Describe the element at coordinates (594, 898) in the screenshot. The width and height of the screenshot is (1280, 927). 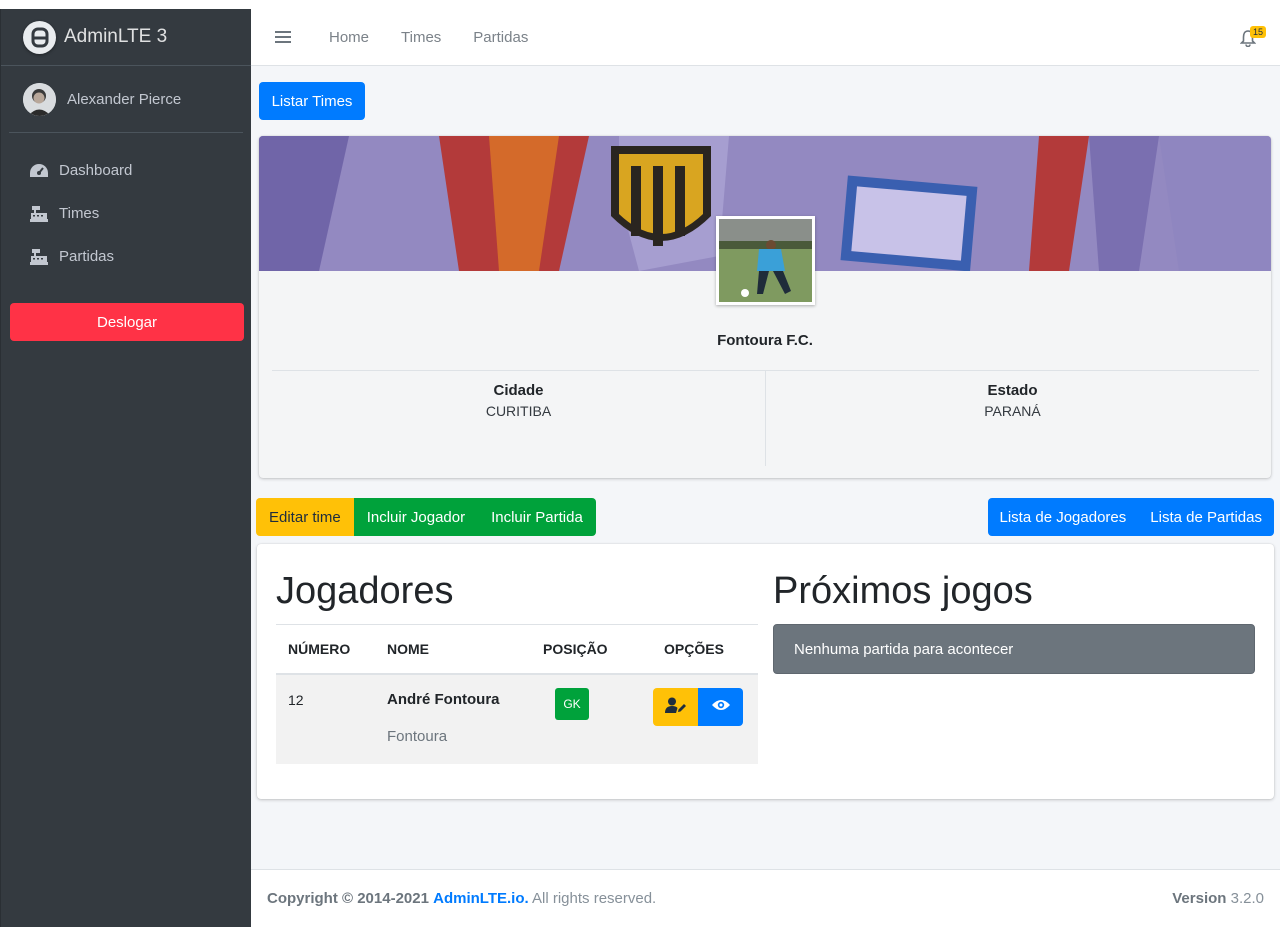
I see `copyright-suffix: All rights reserved.` at that location.